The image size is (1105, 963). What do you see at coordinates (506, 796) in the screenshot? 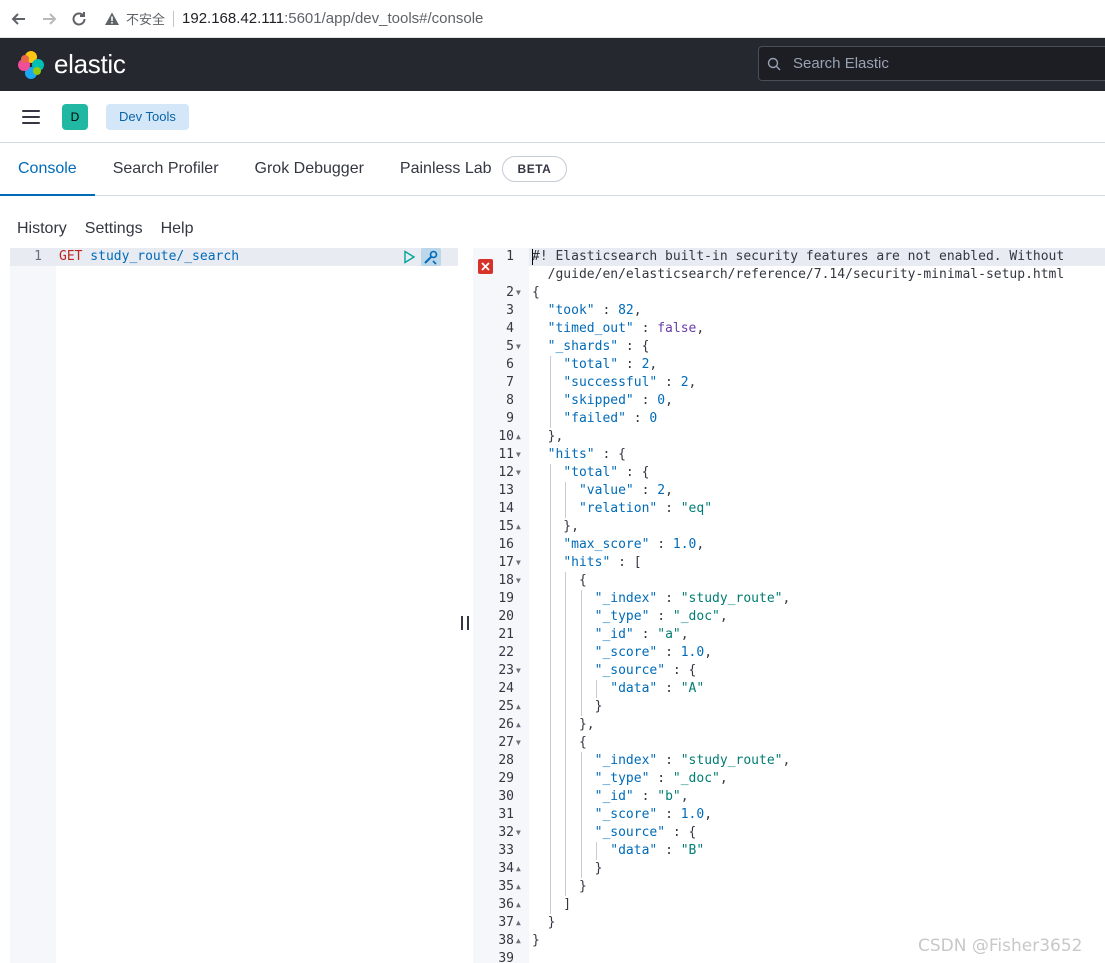
I see `line-number: 30` at bounding box center [506, 796].